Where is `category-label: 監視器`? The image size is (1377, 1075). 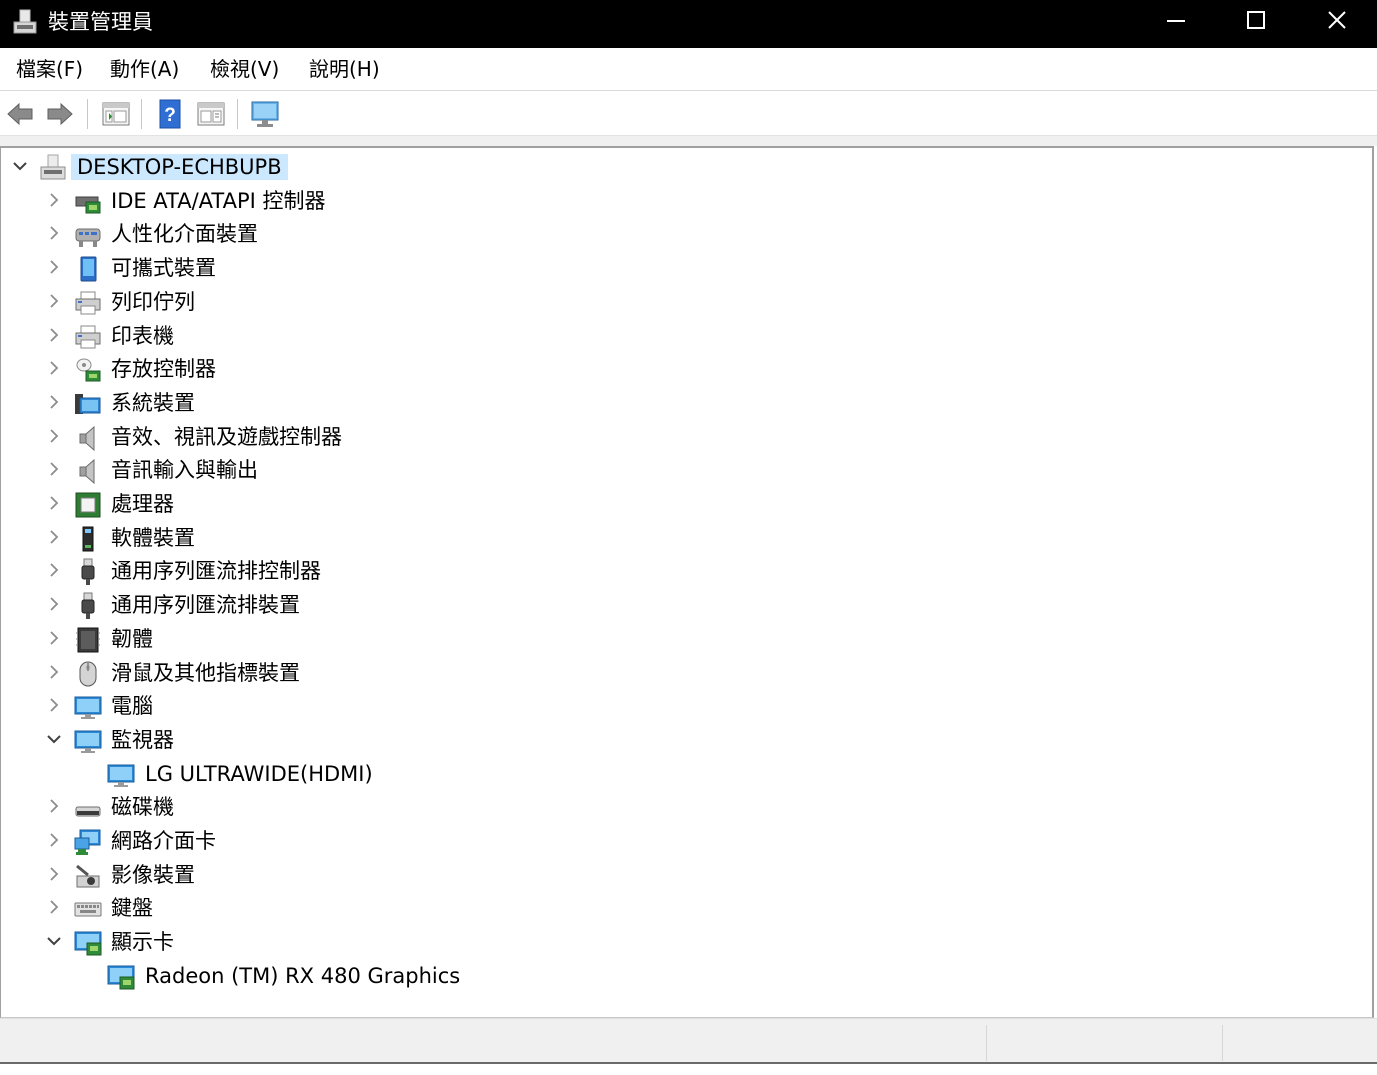 category-label: 監視器 is located at coordinates (142, 739).